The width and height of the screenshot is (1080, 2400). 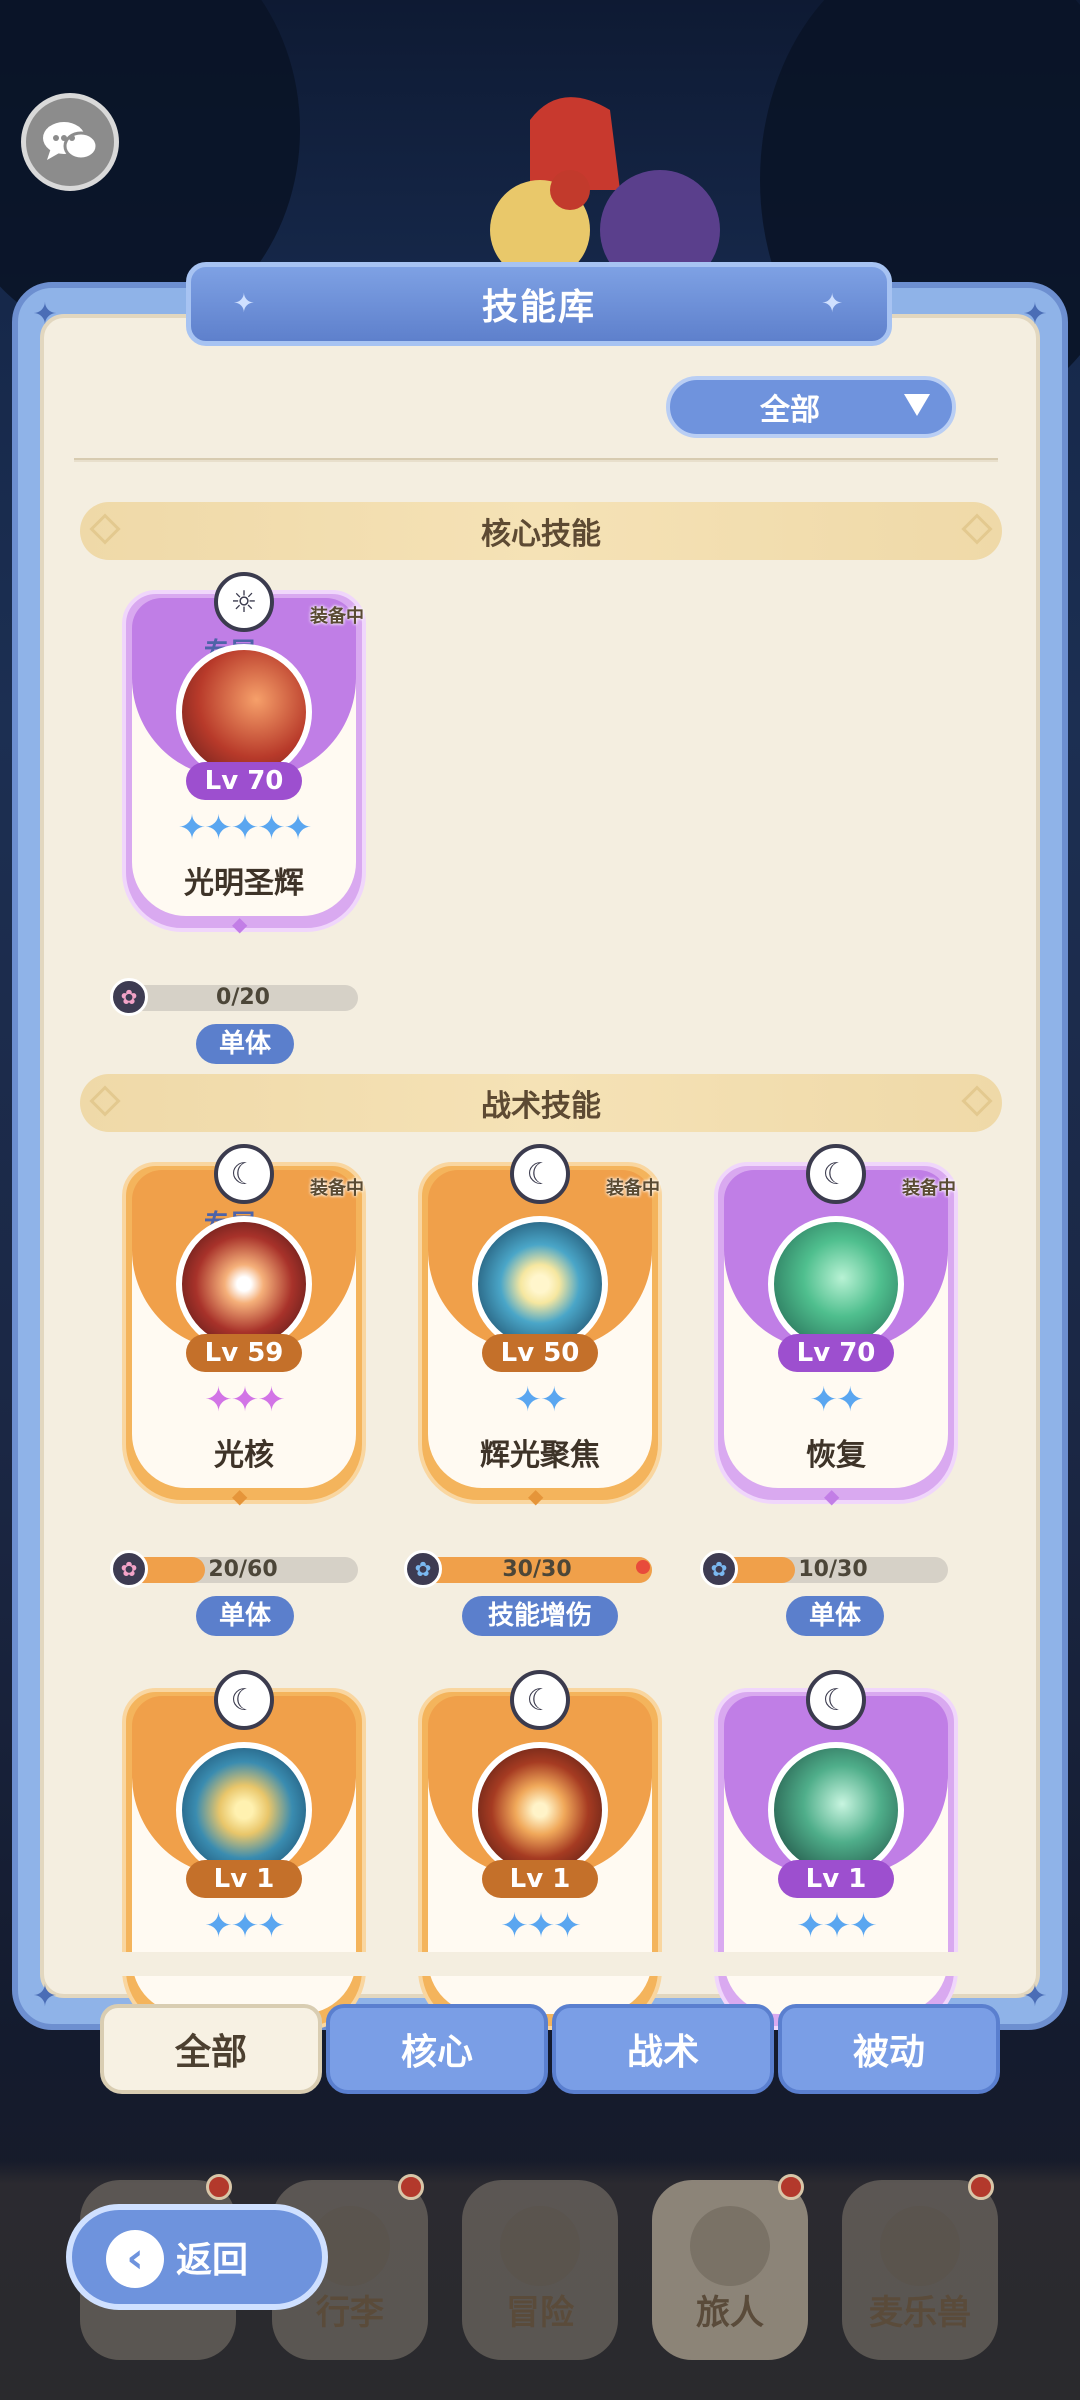 I want to click on filter-dropdown: 全部, so click(x=811, y=407).